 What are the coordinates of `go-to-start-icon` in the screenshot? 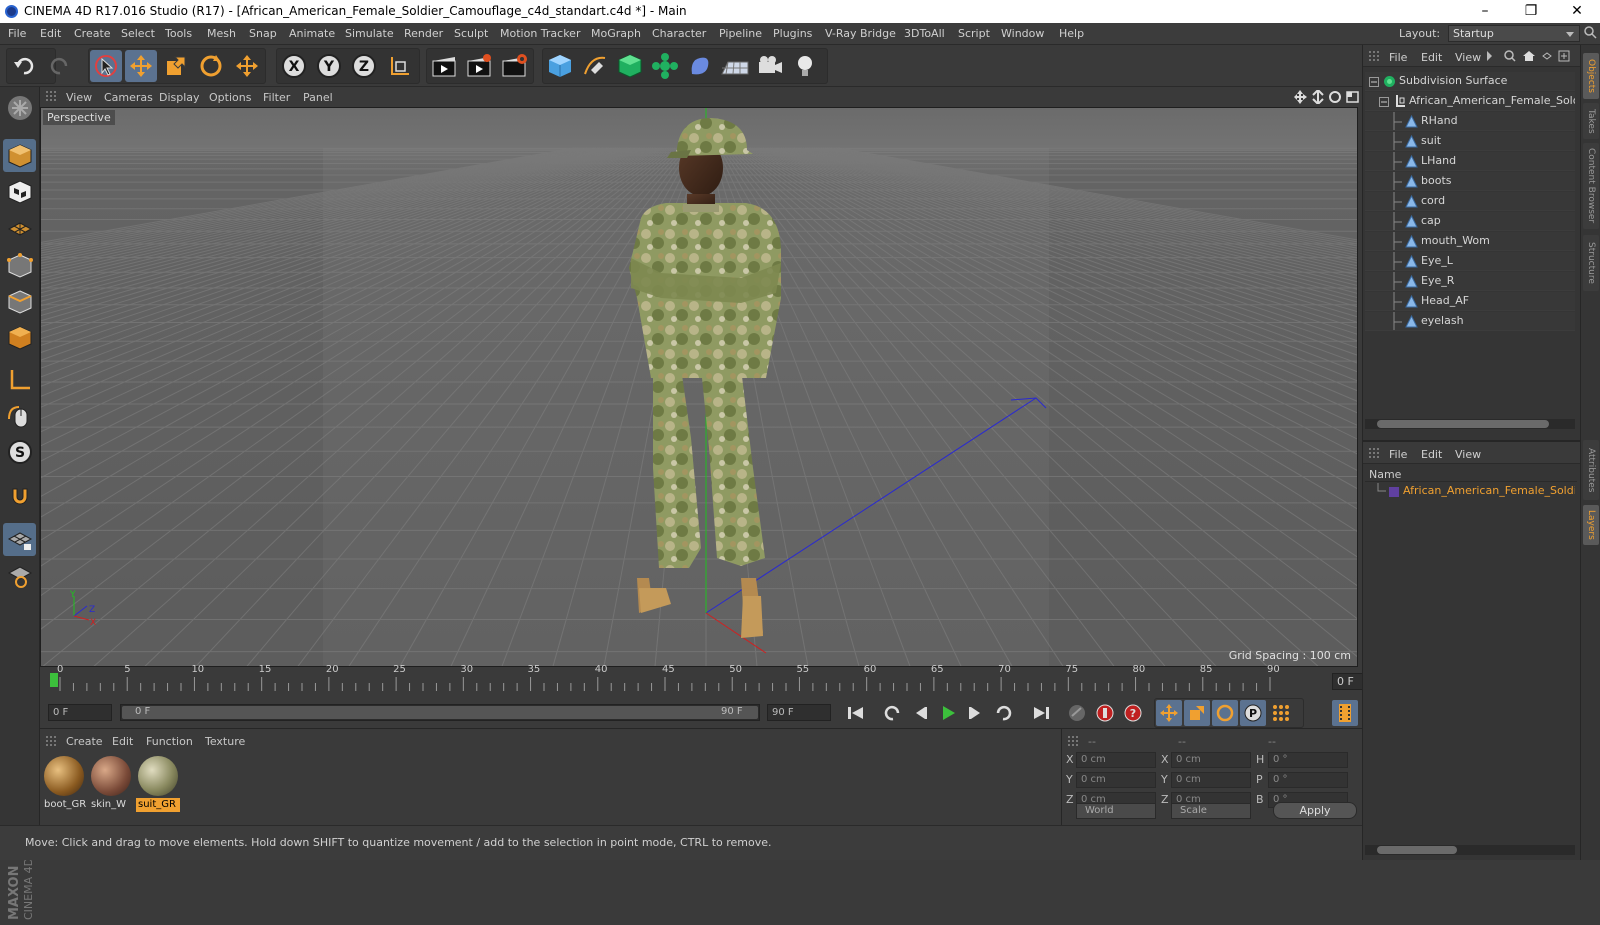 It's located at (856, 713).